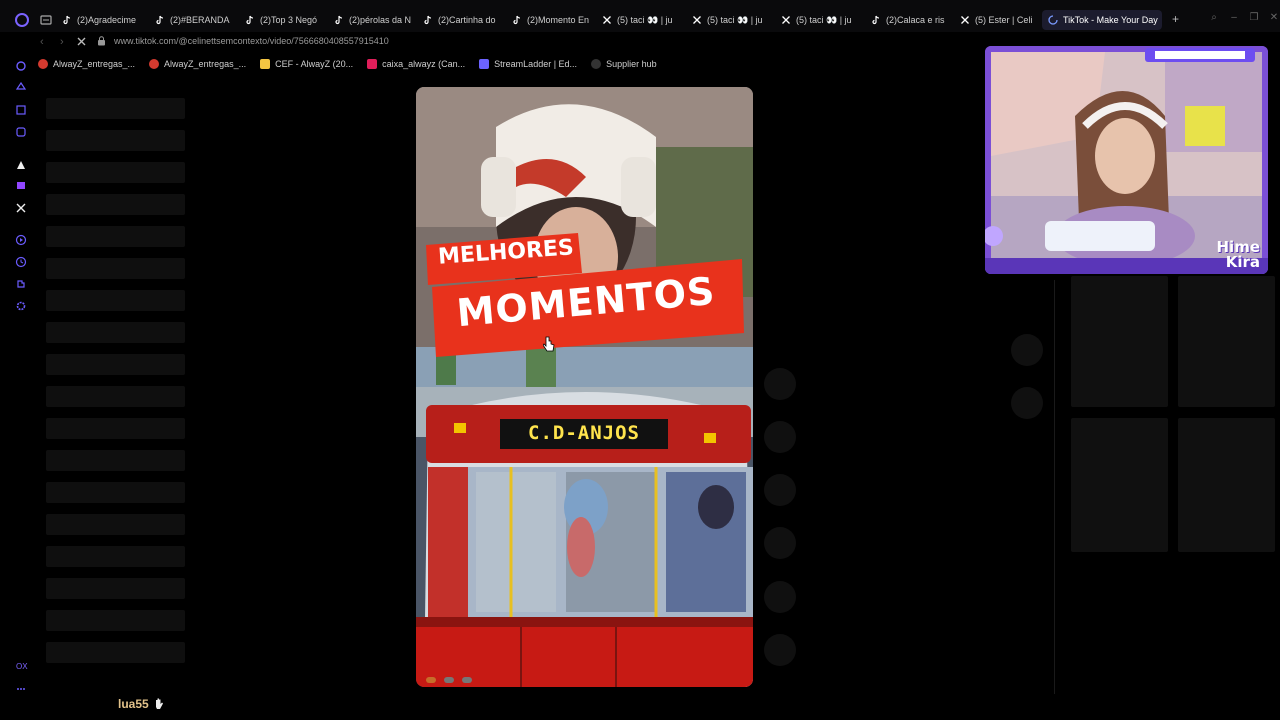 Image resolution: width=1280 pixels, height=720 pixels. Describe the element at coordinates (780, 650) in the screenshot. I see `sound-button` at that location.